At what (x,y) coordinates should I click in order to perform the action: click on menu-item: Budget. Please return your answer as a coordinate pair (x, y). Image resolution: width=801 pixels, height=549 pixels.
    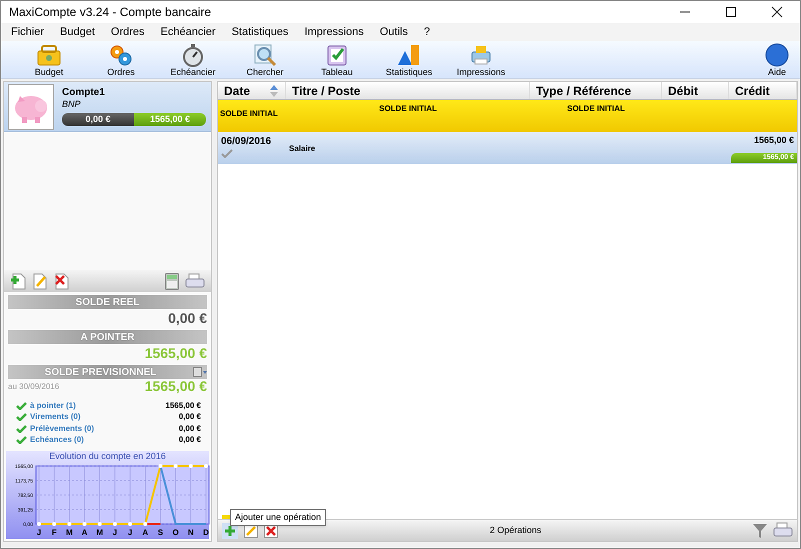
    Looking at the image, I should click on (77, 32).